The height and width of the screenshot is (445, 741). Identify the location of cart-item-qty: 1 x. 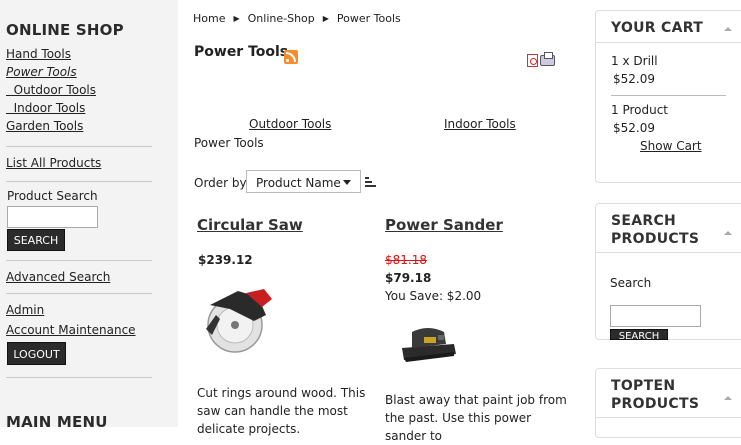
(620, 61).